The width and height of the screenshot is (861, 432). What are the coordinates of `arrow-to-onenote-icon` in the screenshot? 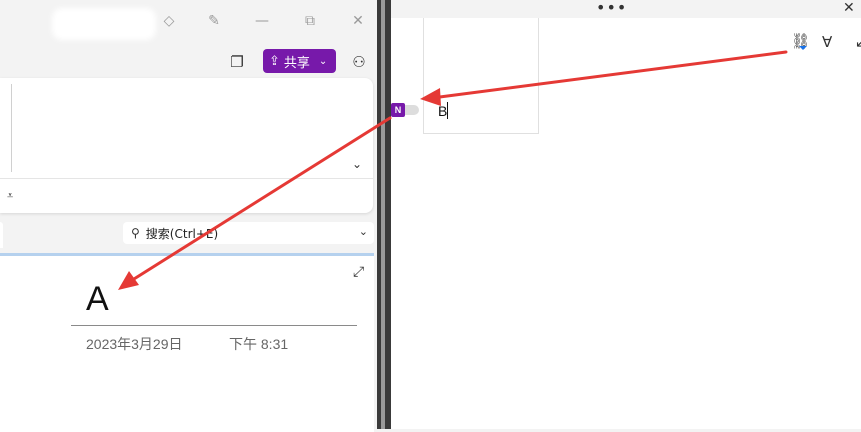 It's located at (609, 75).